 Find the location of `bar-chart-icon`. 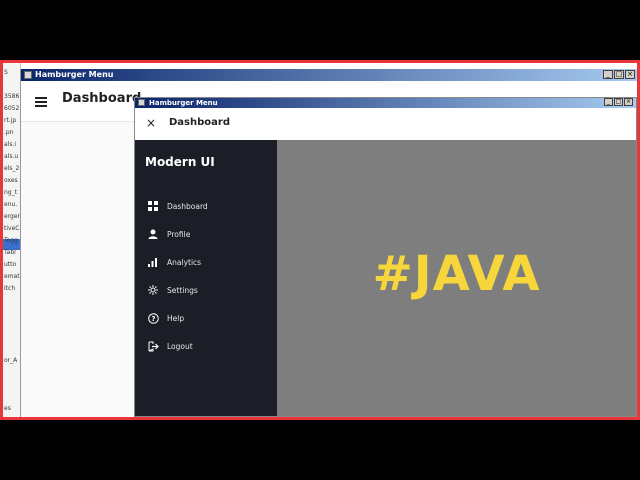

bar-chart-icon is located at coordinates (153, 262).